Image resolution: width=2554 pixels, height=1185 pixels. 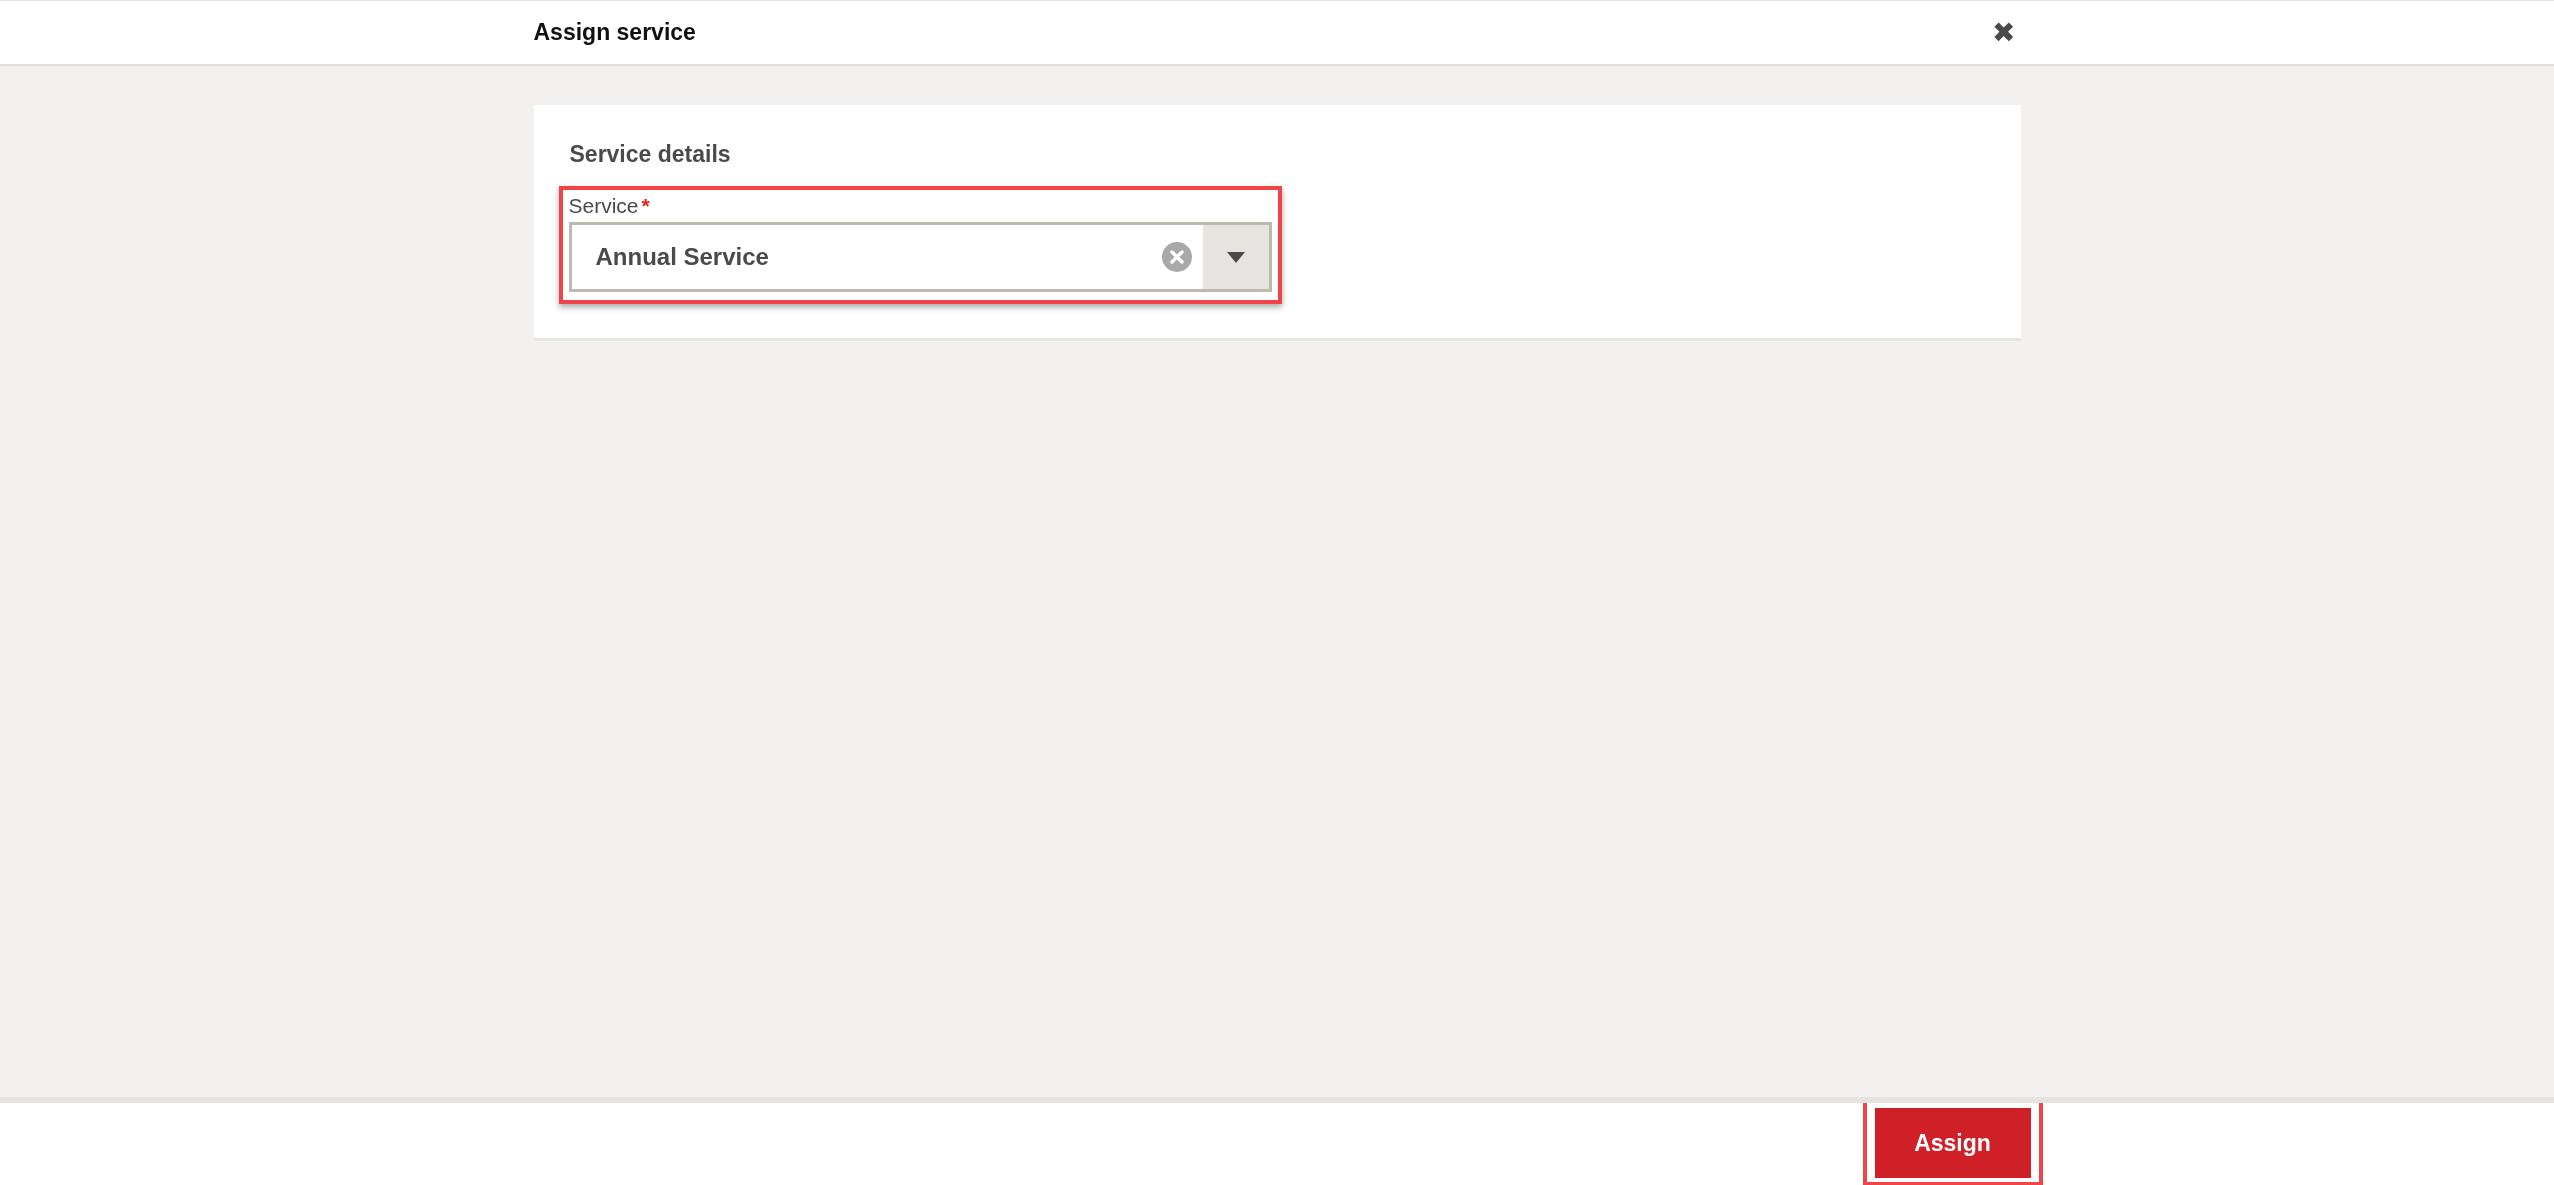 I want to click on caret-icon, so click(x=1235, y=257).